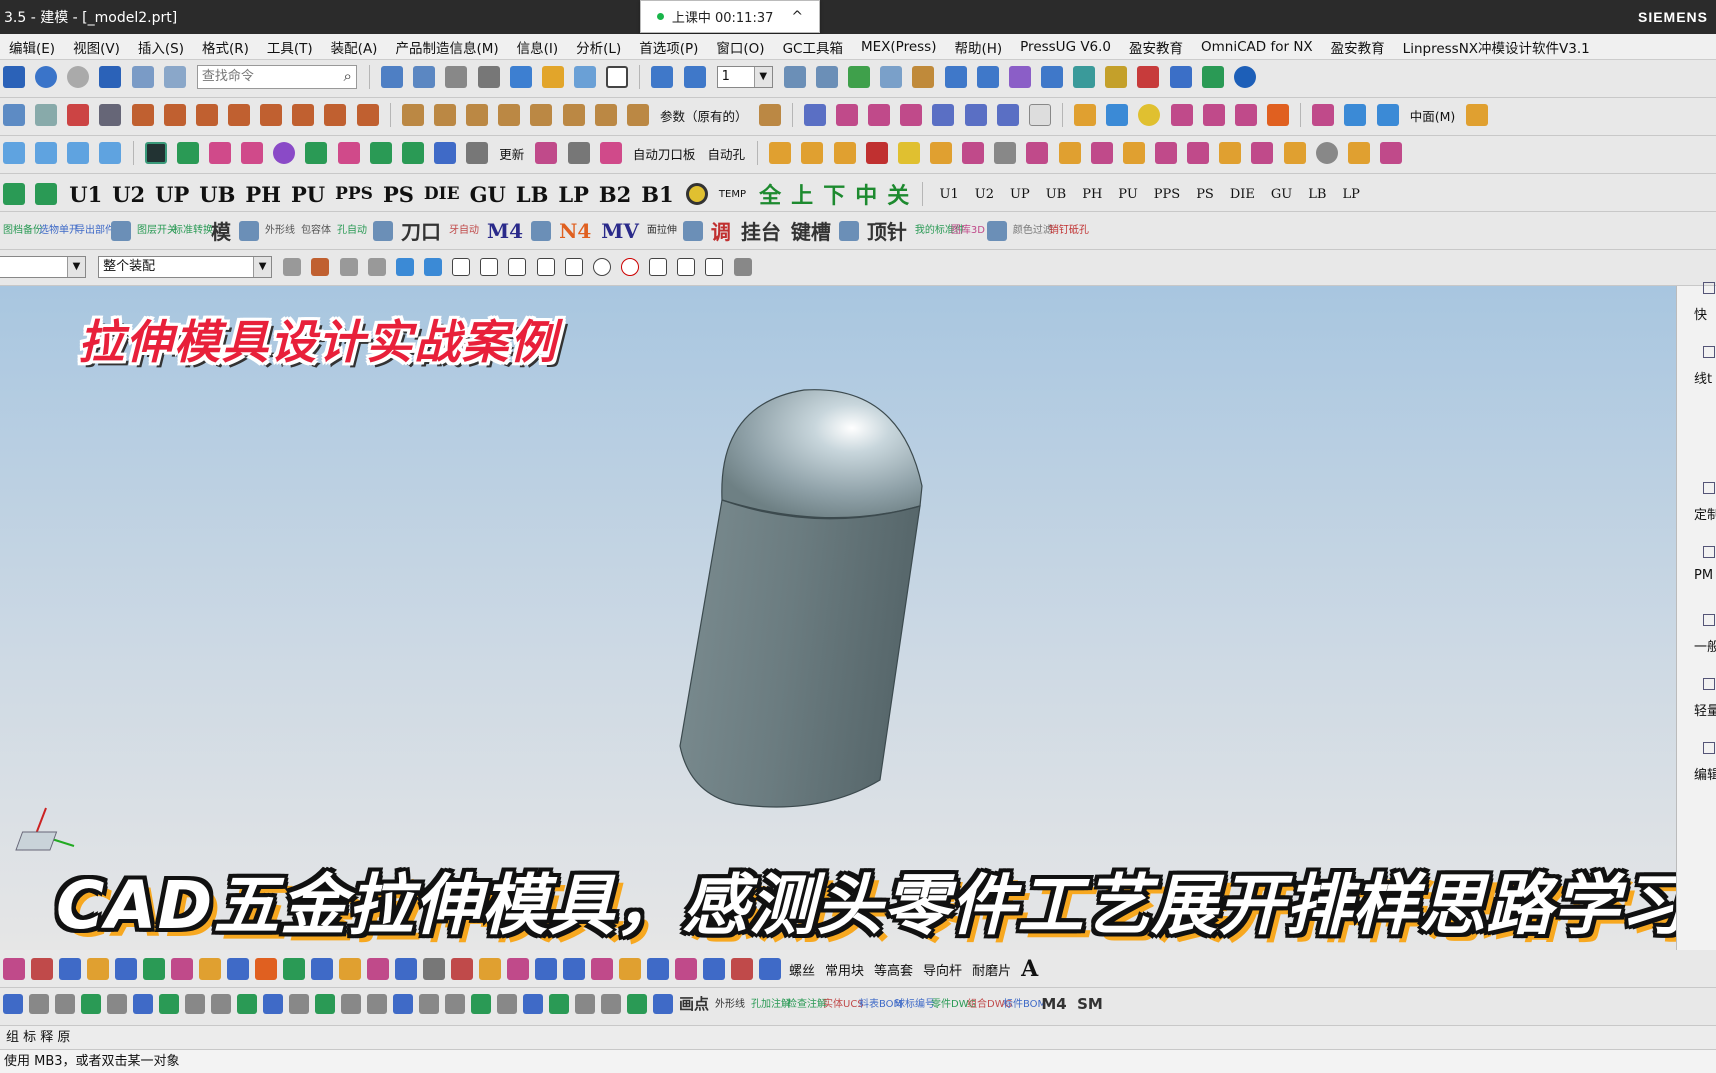 The width and height of the screenshot is (1716, 1073). What do you see at coordinates (509, 115) in the screenshot?
I see `chamfer-icon` at bounding box center [509, 115].